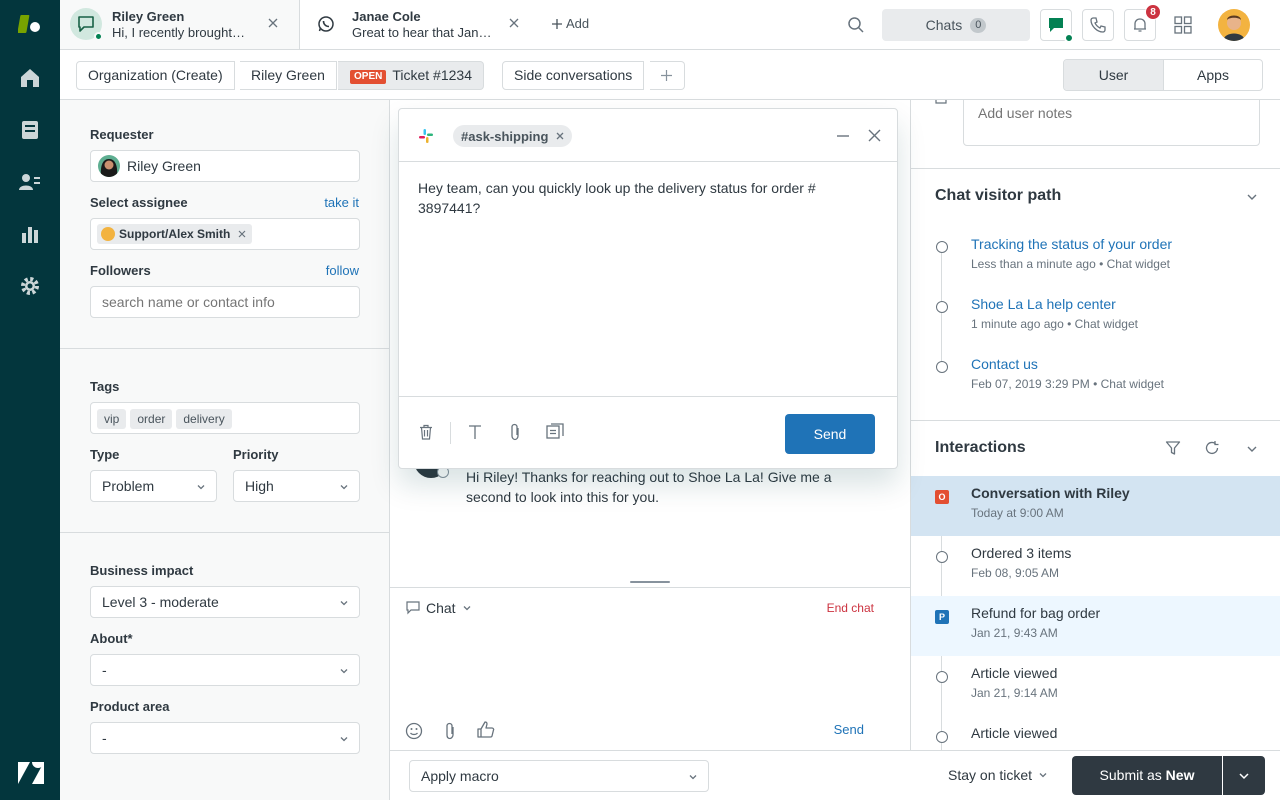 The height and width of the screenshot is (800, 1280). What do you see at coordinates (1234, 25) in the screenshot?
I see `user-avatar` at bounding box center [1234, 25].